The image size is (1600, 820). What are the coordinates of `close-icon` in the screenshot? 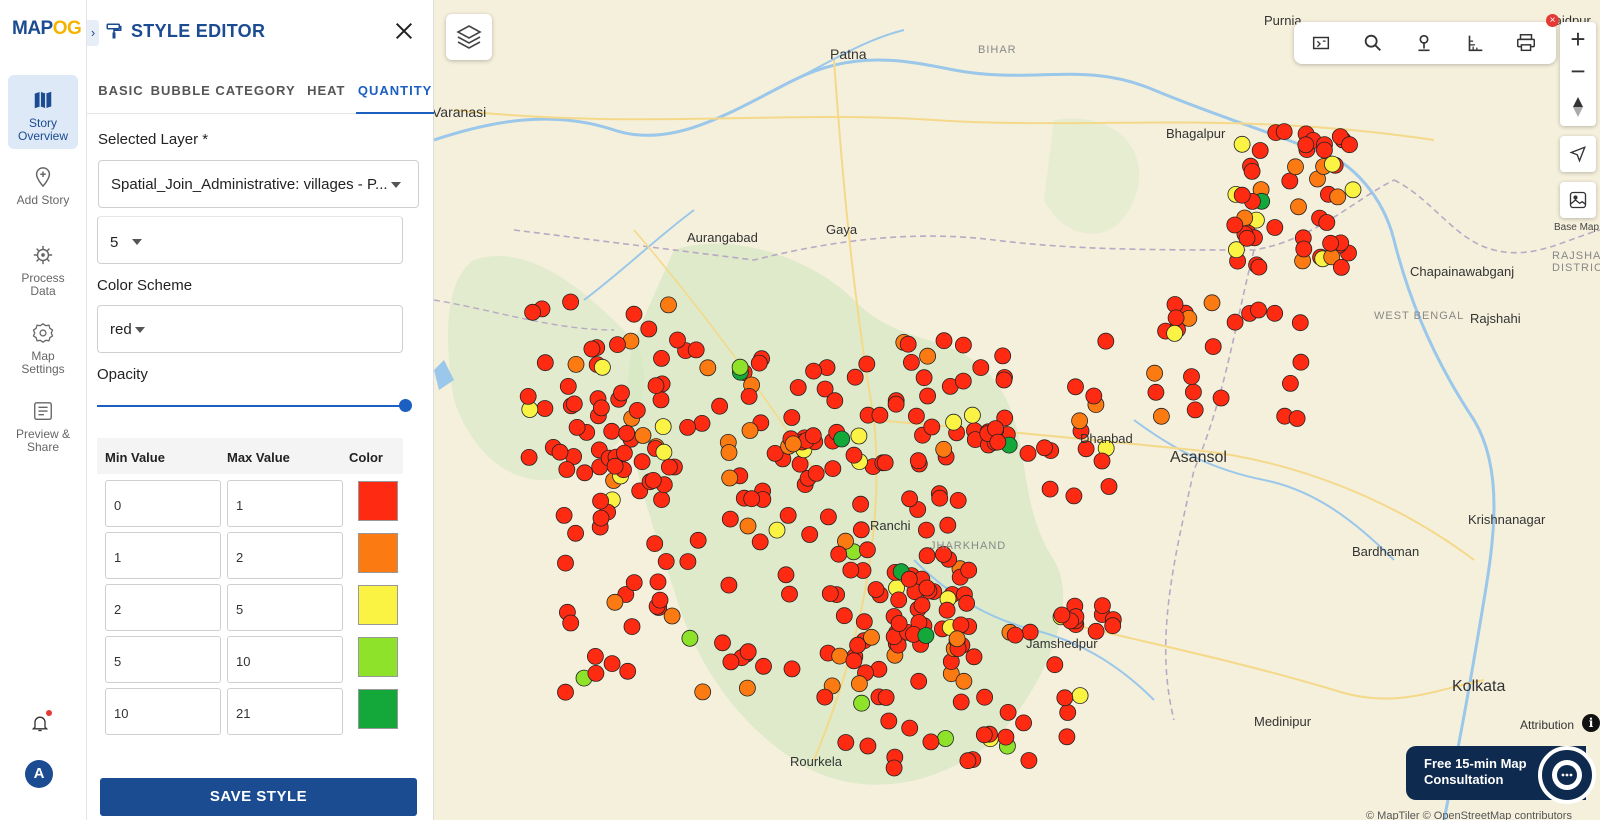 It's located at (404, 31).